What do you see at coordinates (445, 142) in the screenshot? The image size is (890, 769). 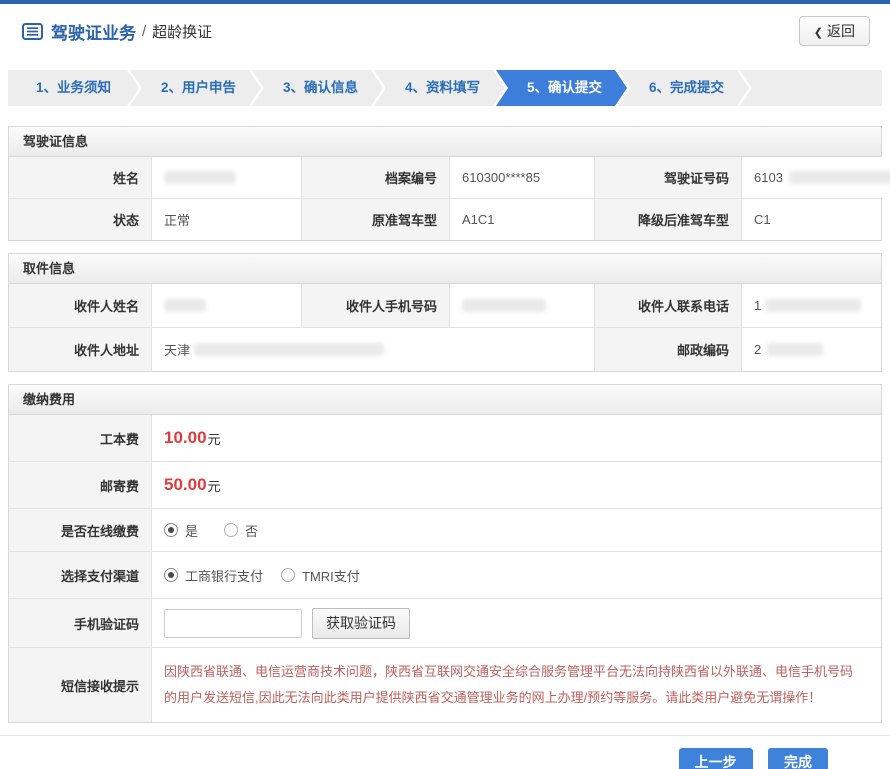 I see `section-license-title: 驾驶证信息` at bounding box center [445, 142].